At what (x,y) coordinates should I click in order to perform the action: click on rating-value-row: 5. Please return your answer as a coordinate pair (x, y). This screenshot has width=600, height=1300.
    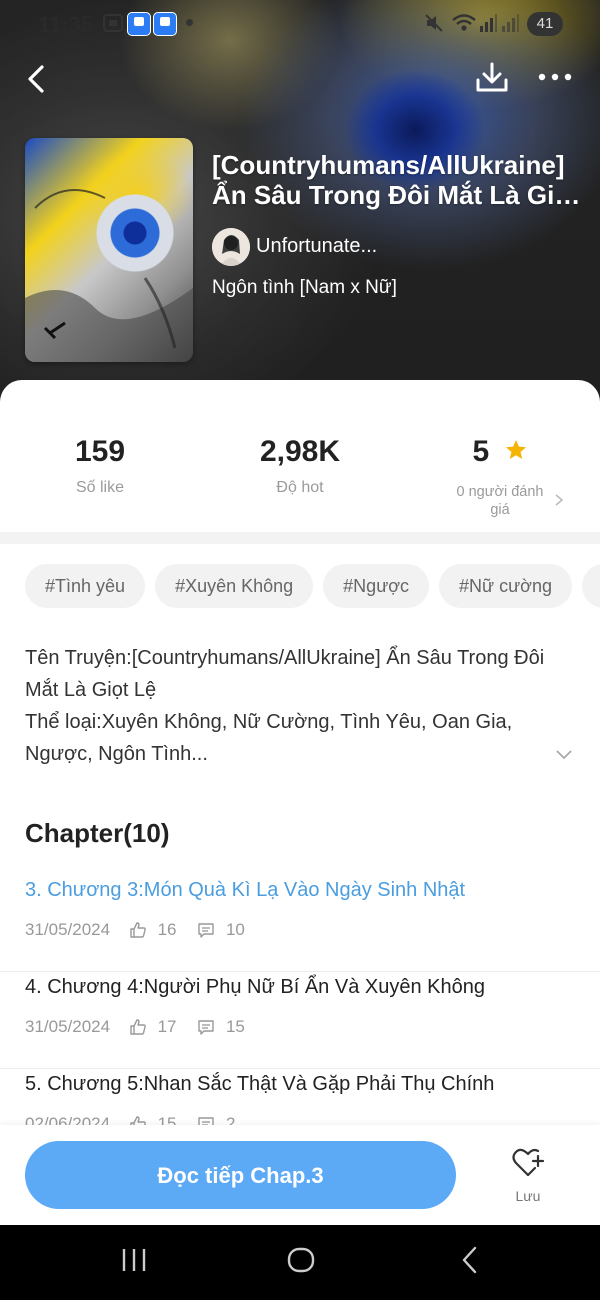
    Looking at the image, I should click on (500, 452).